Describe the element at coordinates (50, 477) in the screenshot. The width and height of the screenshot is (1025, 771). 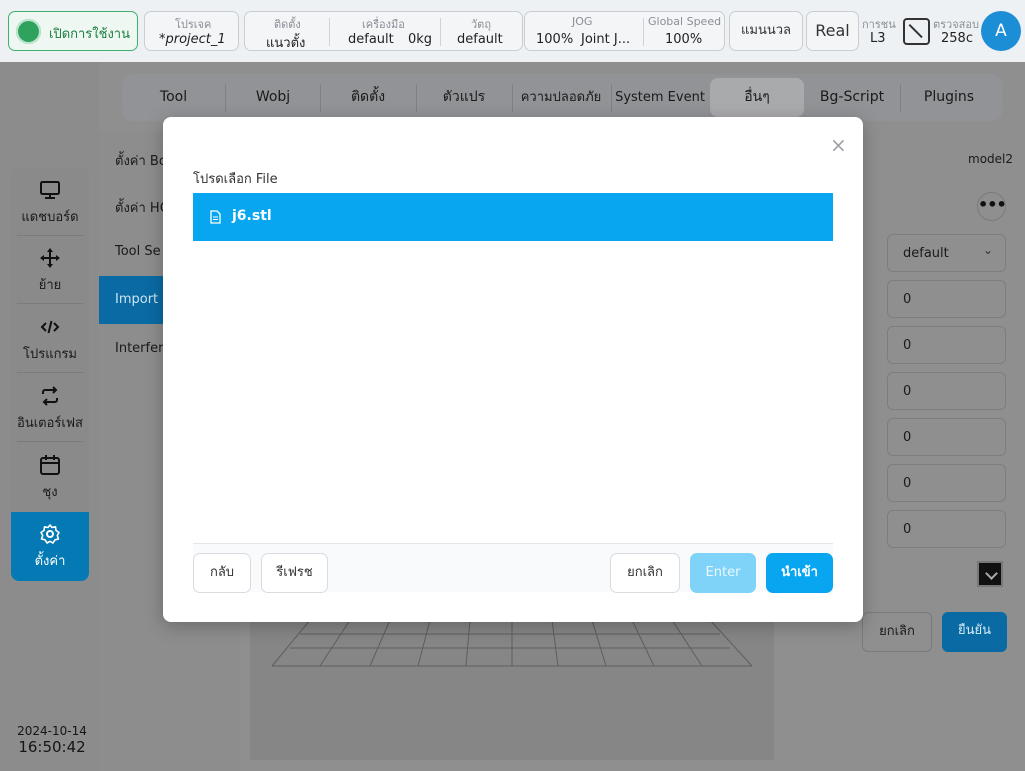
I see `sidebar-item-schedule: ชุง` at that location.